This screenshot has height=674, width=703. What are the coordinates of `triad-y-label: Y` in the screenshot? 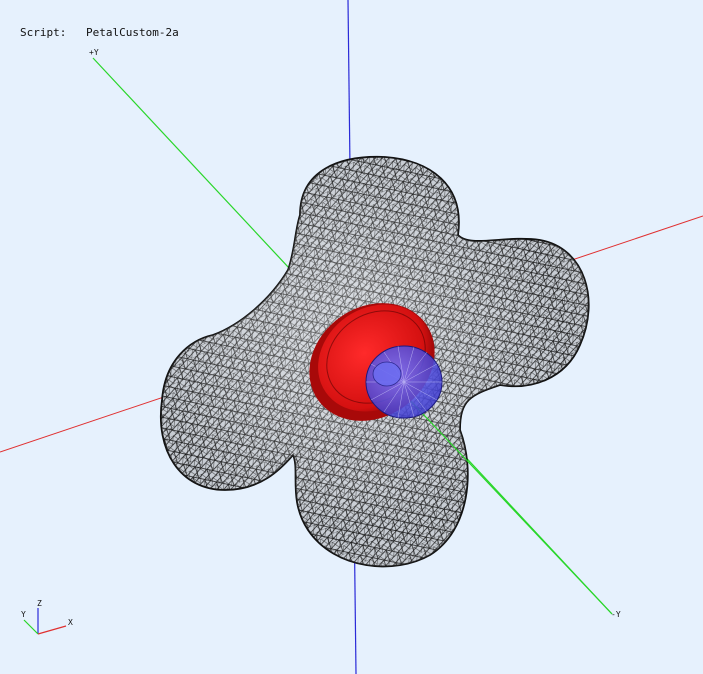 It's located at (23, 614).